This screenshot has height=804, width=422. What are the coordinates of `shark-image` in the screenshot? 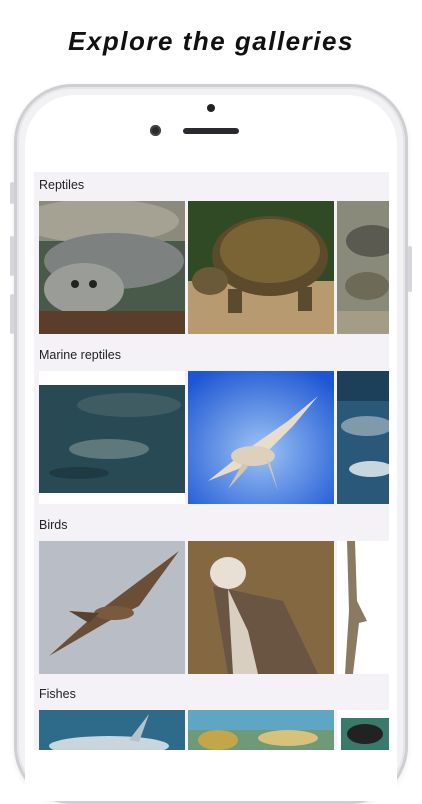 It's located at (112, 730).